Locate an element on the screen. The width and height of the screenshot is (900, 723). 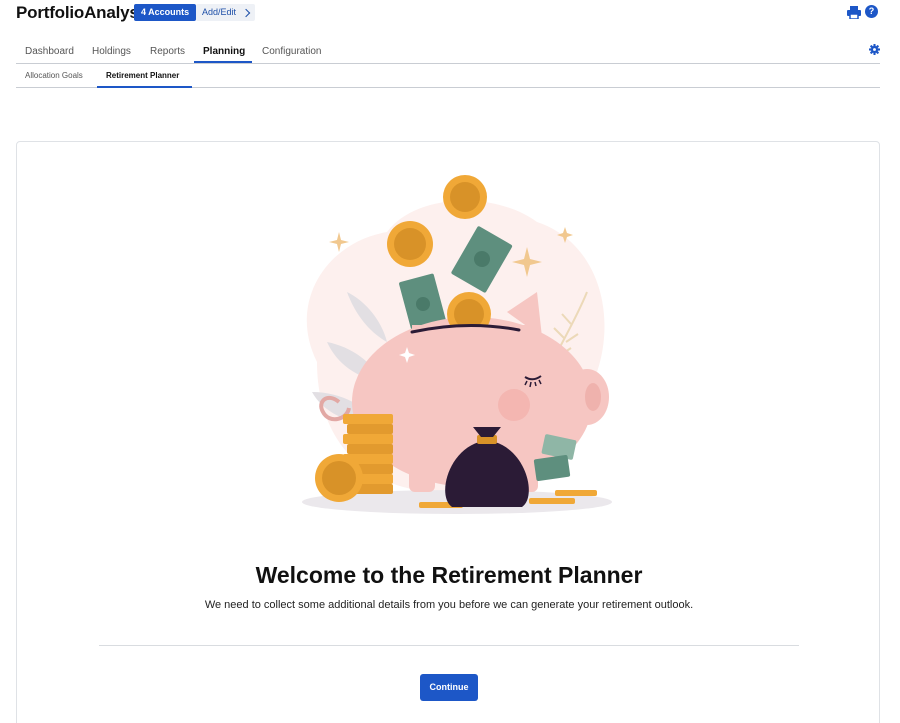
continue-button: Continue is located at coordinates (449, 687).